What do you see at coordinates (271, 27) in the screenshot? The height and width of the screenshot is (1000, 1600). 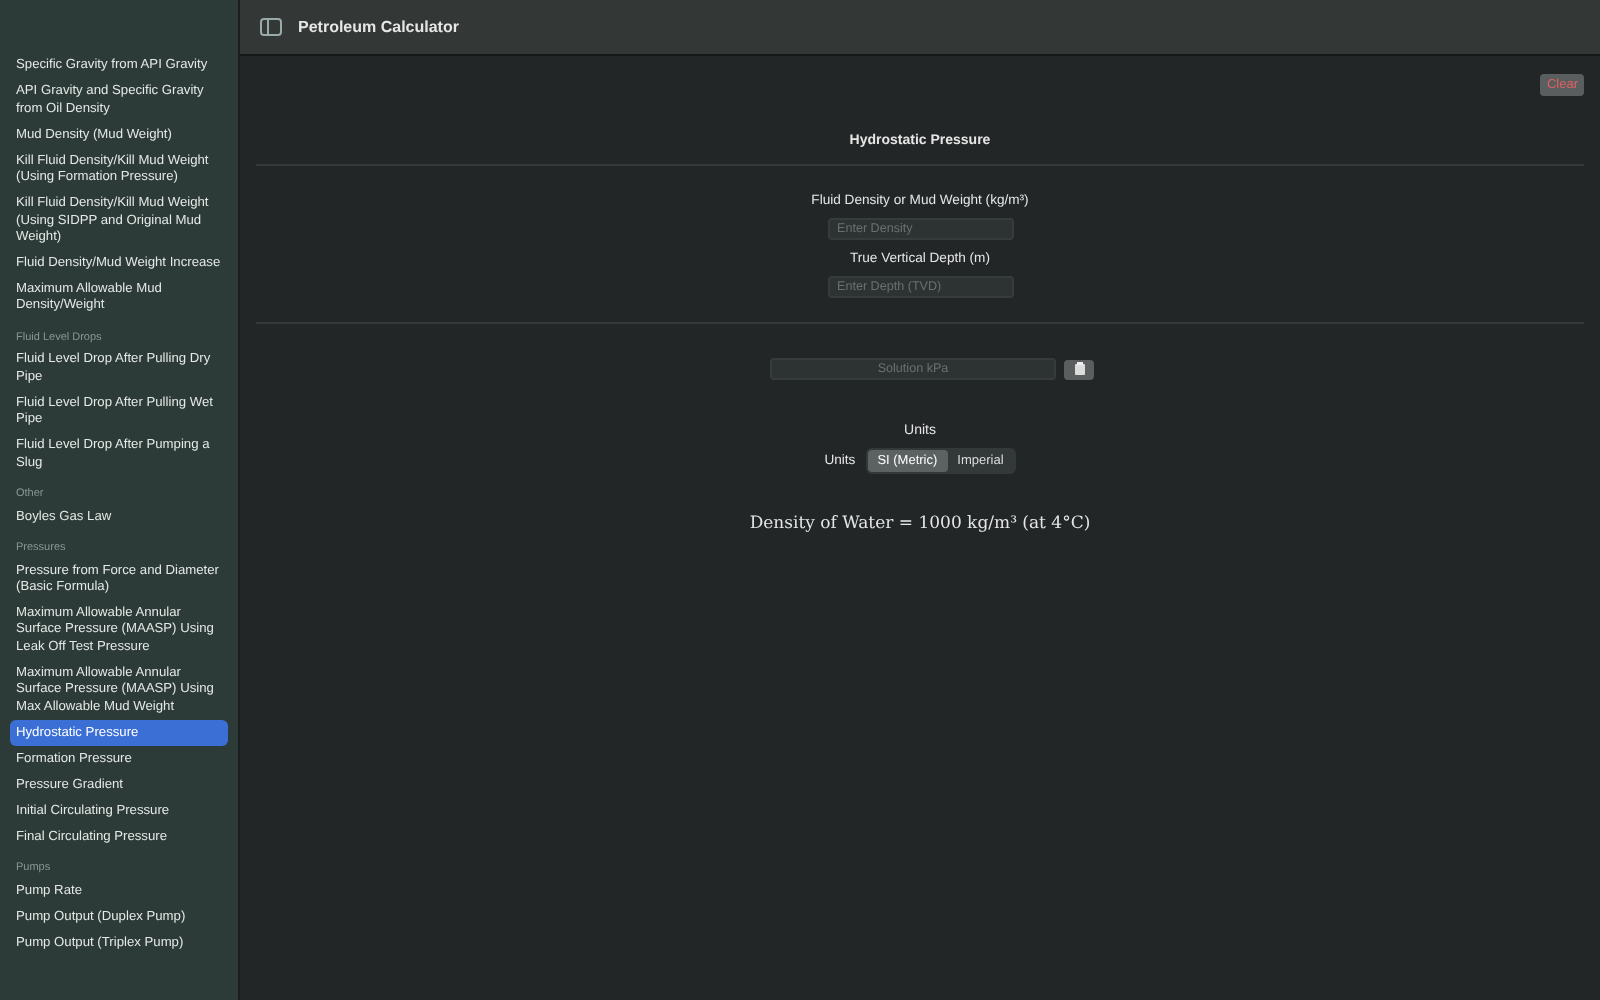 I see `sidebar-toggle-icon` at bounding box center [271, 27].